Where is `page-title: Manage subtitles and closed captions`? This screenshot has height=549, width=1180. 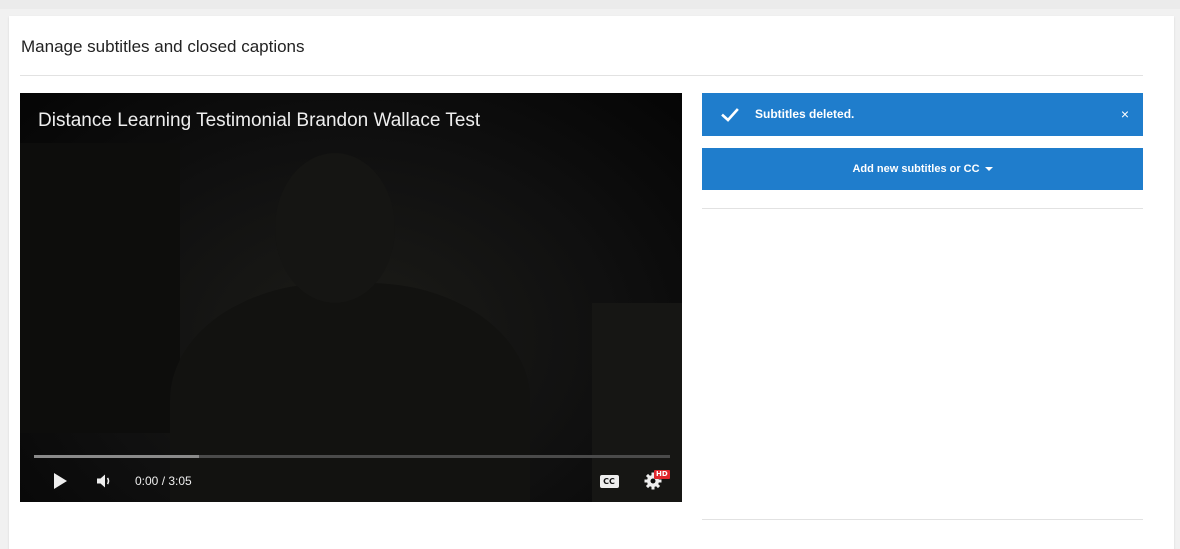
page-title: Manage subtitles and closed captions is located at coordinates (163, 46).